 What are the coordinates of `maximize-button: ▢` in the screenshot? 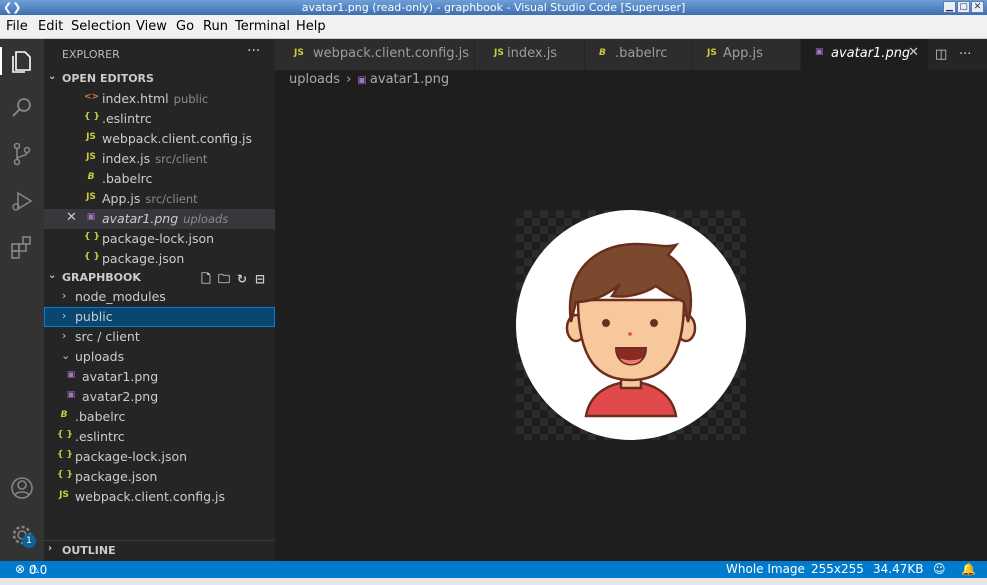 It's located at (963, 7).